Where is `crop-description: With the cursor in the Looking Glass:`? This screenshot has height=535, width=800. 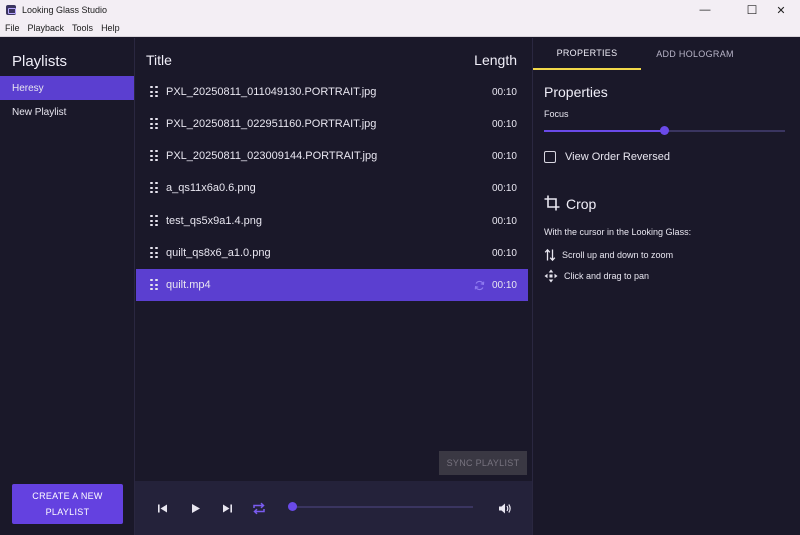 crop-description: With the cursor in the Looking Glass: is located at coordinates (618, 232).